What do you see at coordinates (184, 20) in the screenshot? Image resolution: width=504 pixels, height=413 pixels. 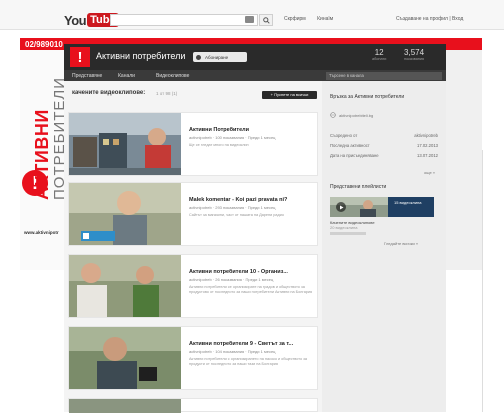 I see `search-input` at bounding box center [184, 20].